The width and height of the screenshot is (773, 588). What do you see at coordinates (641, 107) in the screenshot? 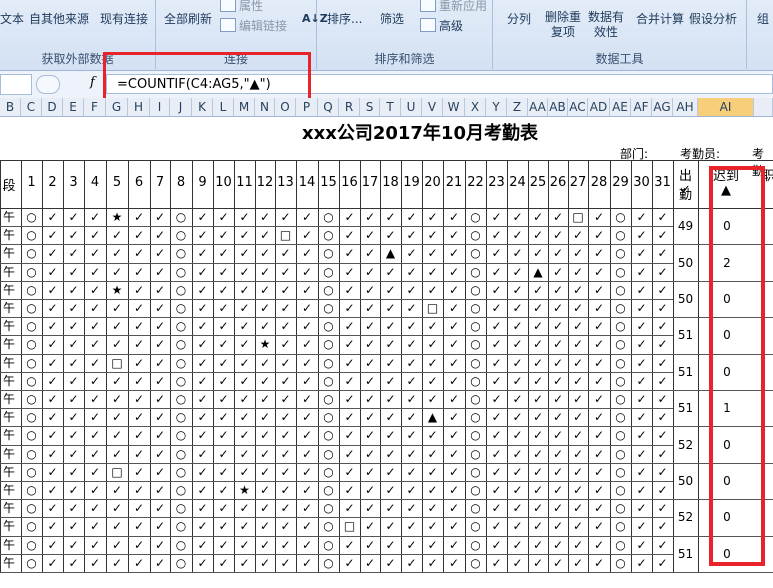
I see `column-header: AF` at bounding box center [641, 107].